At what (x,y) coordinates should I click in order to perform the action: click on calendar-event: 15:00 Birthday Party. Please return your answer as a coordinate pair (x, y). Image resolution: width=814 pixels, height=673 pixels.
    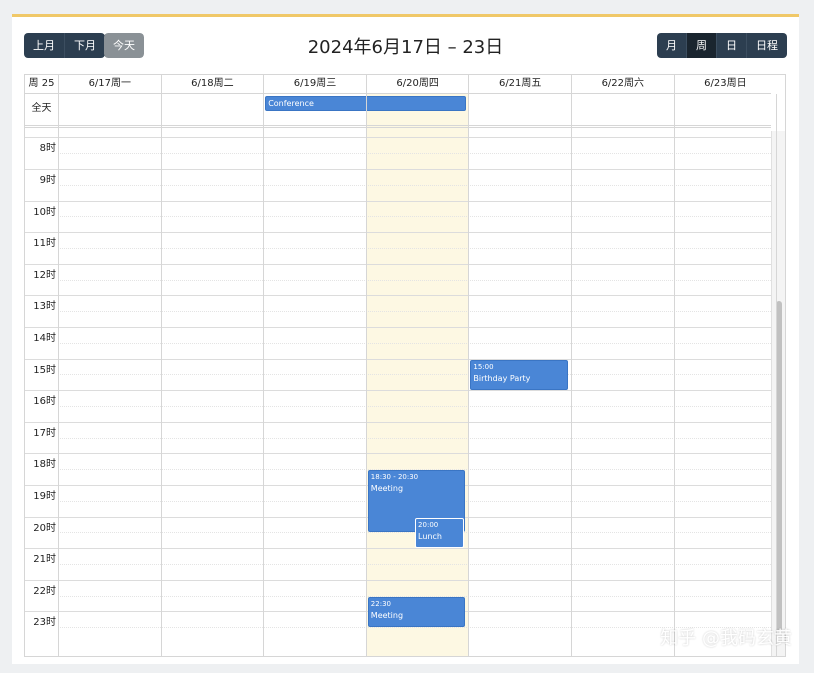
    Looking at the image, I should click on (519, 375).